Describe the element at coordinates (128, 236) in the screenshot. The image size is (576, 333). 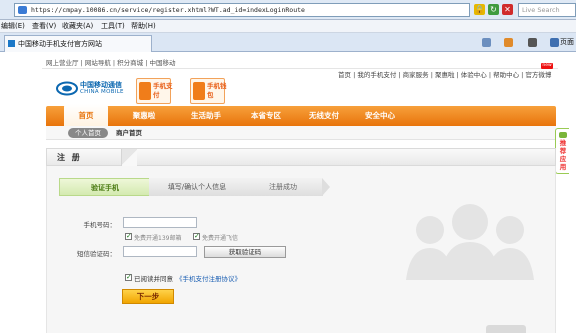
I see `opt-139mail-checkbox` at that location.